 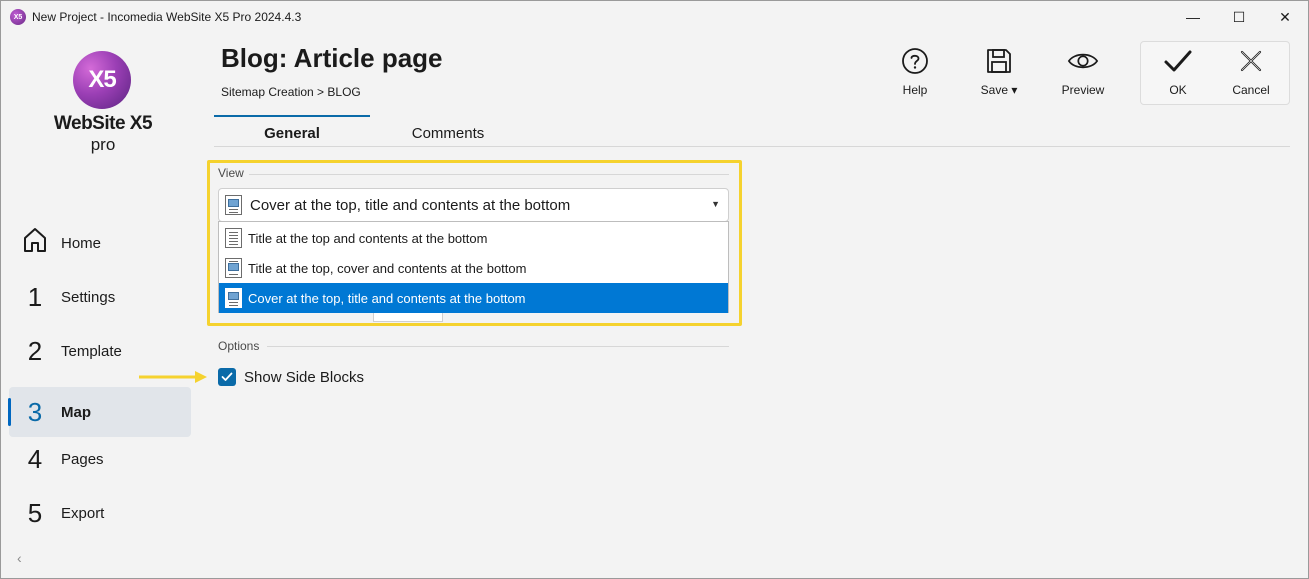 What do you see at coordinates (1178, 90) in the screenshot?
I see `ok-label: OK` at bounding box center [1178, 90].